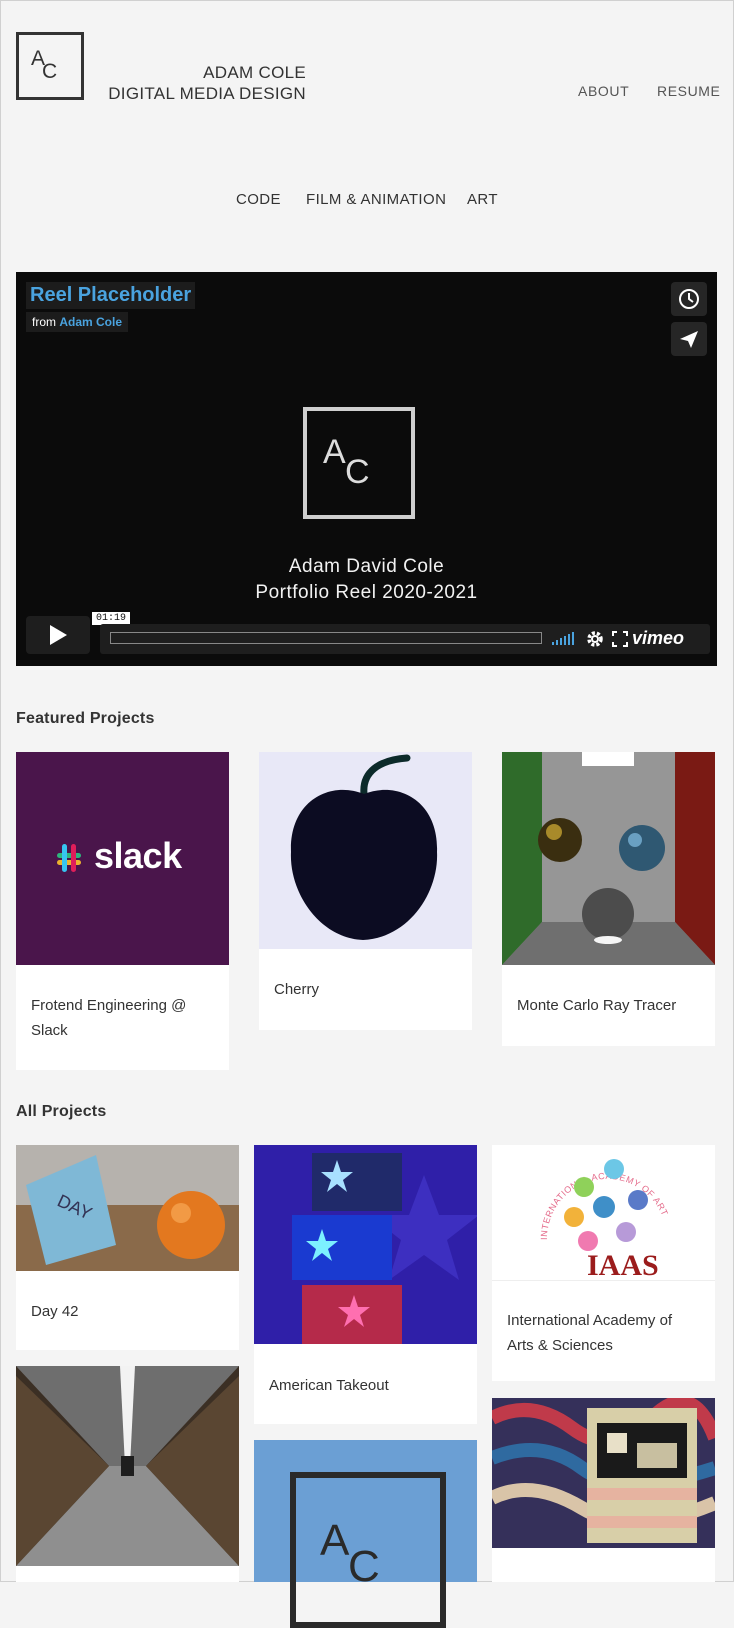 This screenshot has width=734, height=1628. I want to click on video-caption-name: Adam David Cole, so click(366, 566).